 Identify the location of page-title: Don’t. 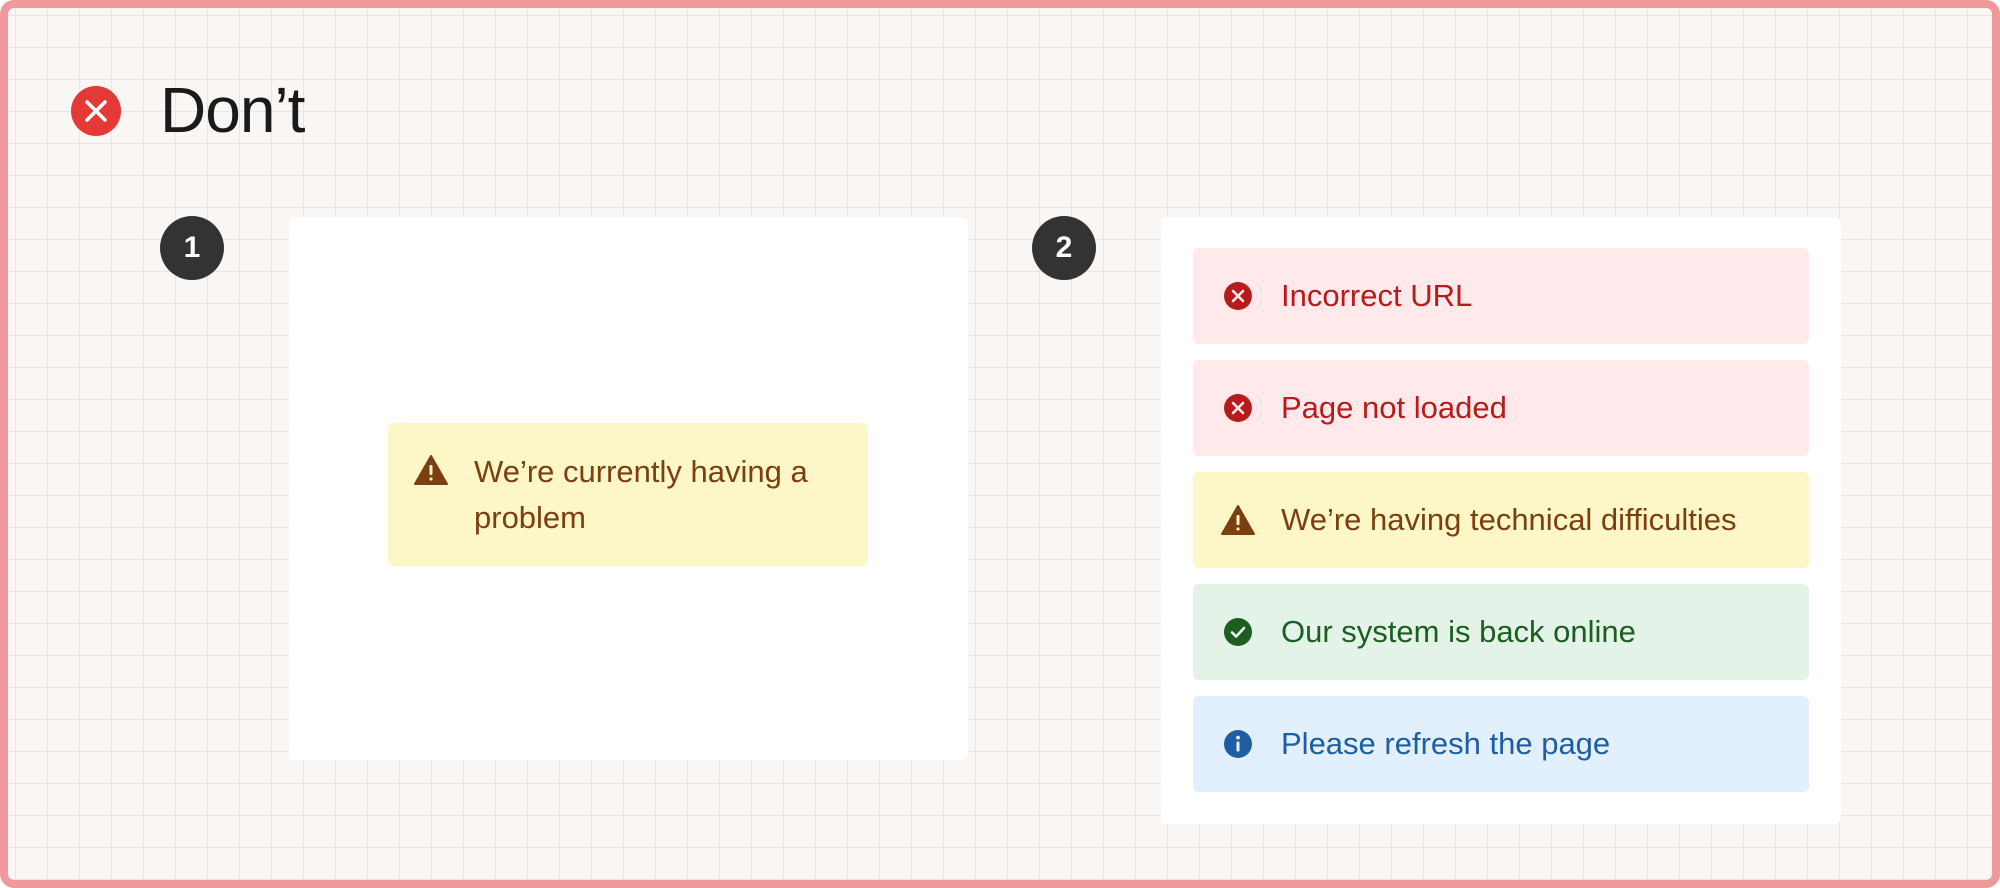
(232, 110).